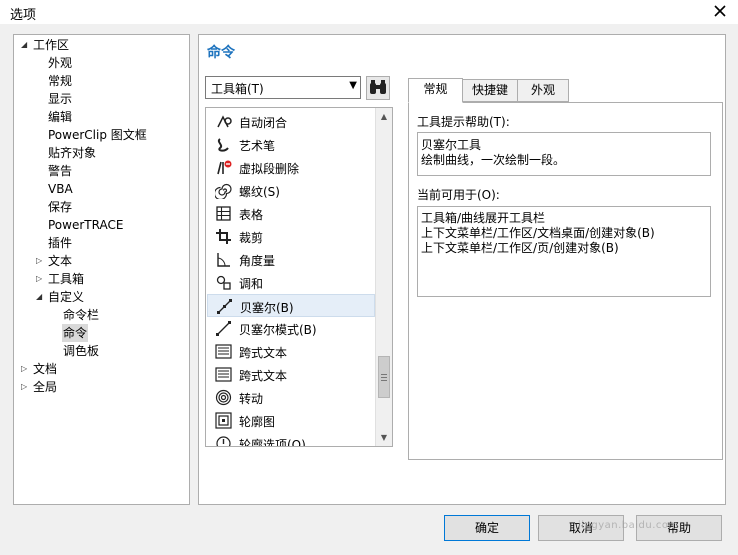 The image size is (738, 555). I want to click on command-item: 虚拟段删除, so click(291, 167).